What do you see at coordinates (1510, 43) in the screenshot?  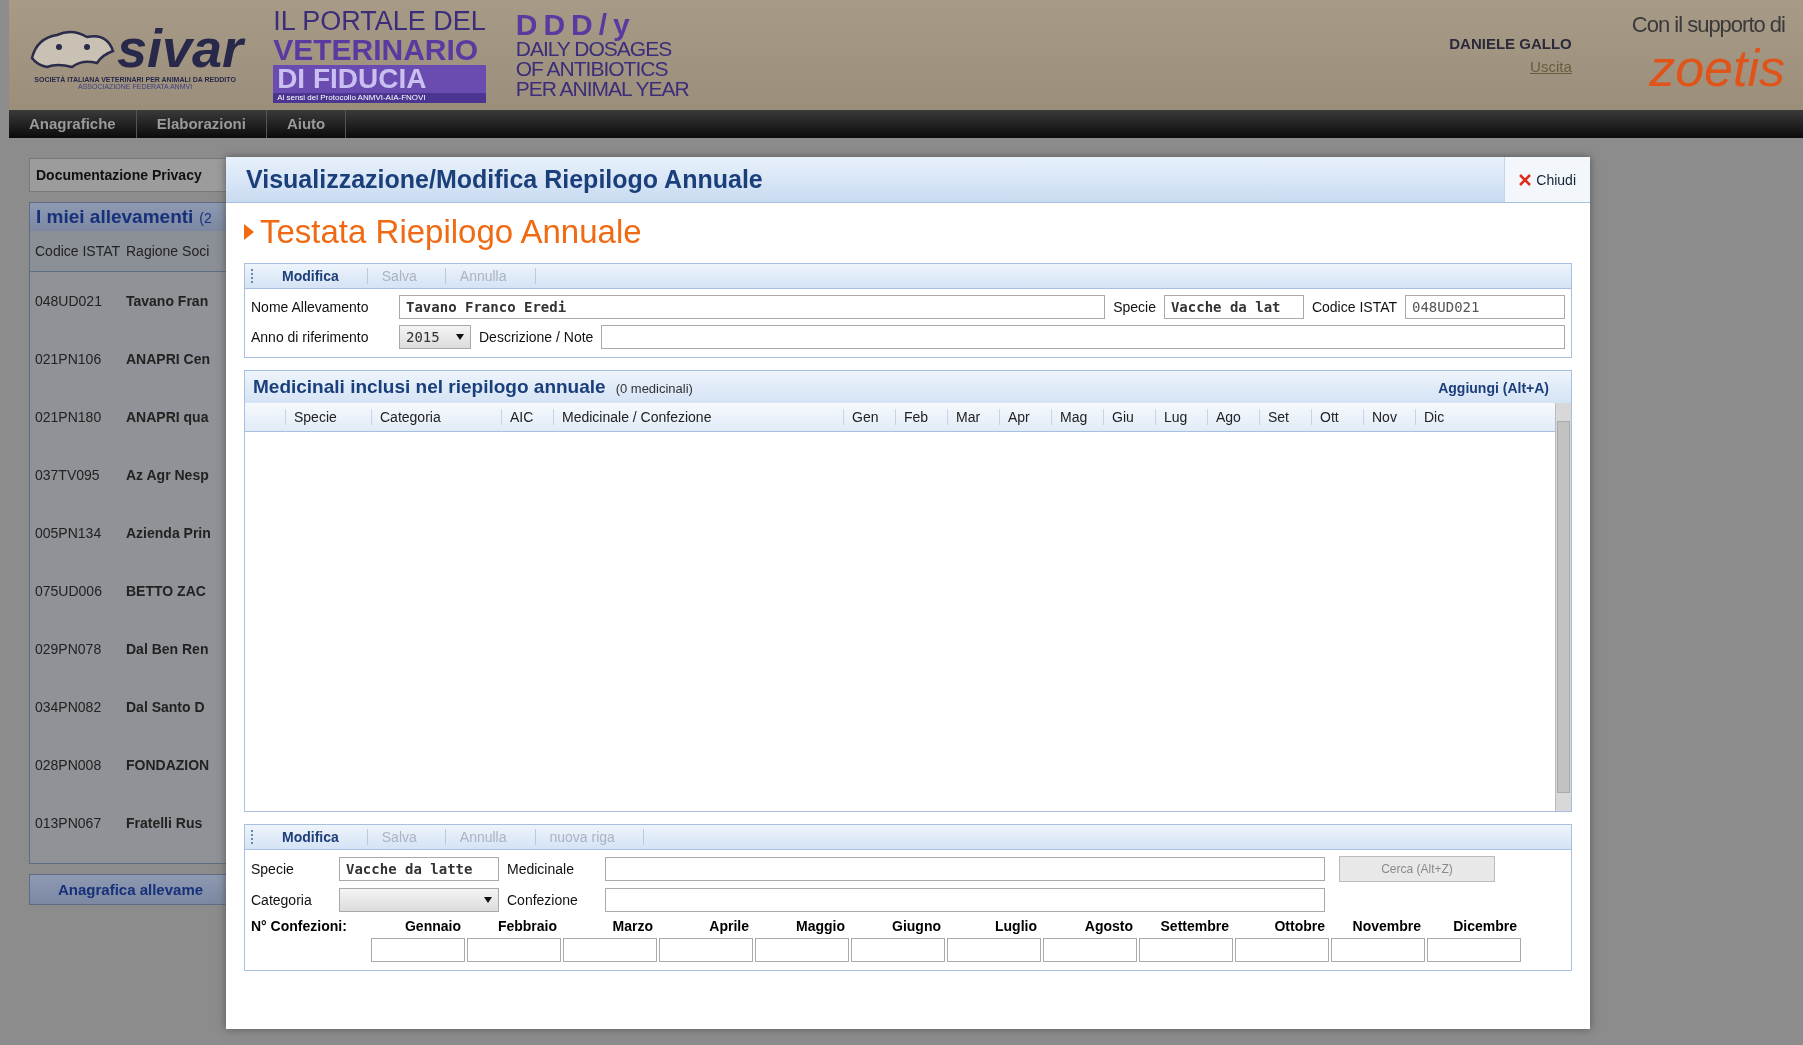 I see `user-name: DANIELE GALLO` at bounding box center [1510, 43].